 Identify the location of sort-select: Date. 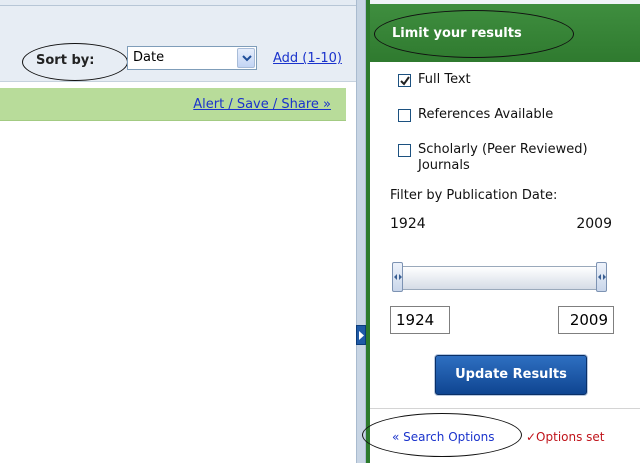
(192, 58).